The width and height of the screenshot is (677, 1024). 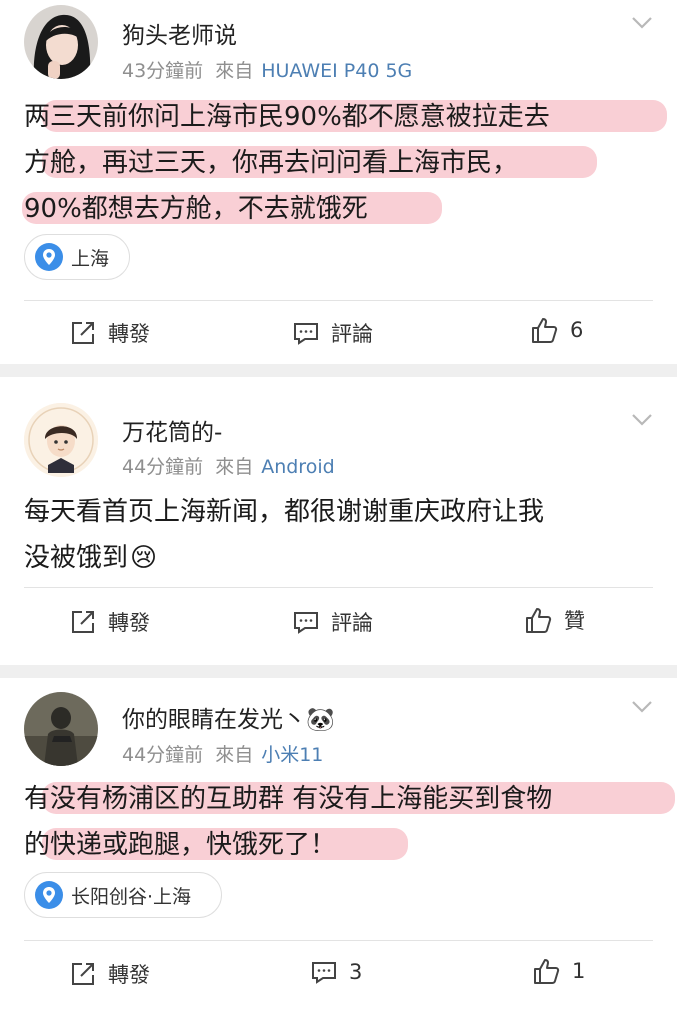 I want to click on like-count: 1, so click(x=579, y=971).